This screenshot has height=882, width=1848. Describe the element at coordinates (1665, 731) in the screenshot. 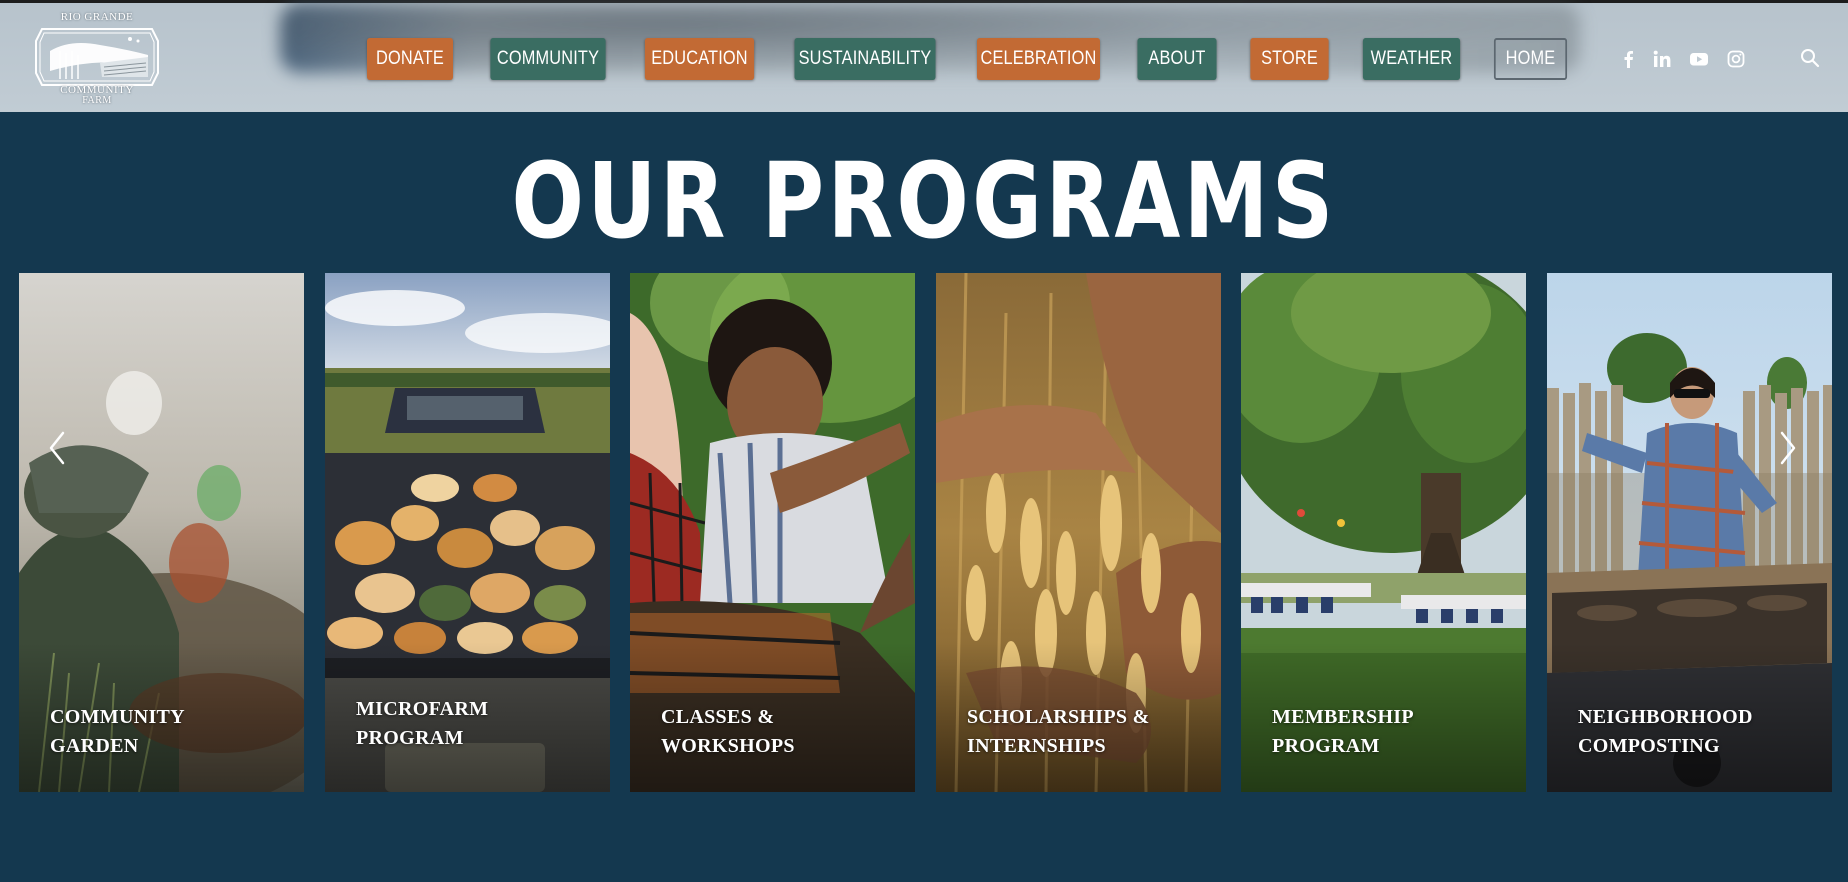

I see `card-label-neighborhood-composting: NEIGHBORHOOD COMPOSTING` at that location.